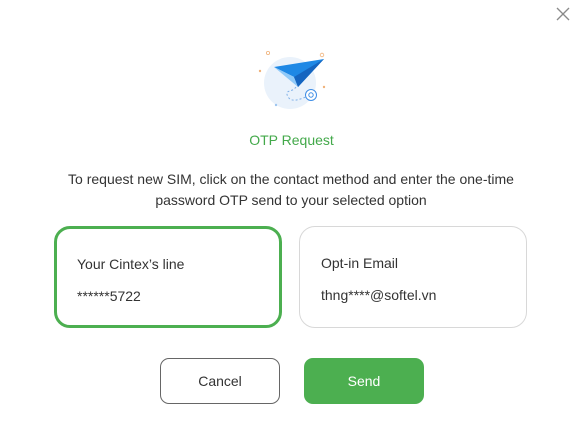 The width and height of the screenshot is (583, 446). I want to click on cancel-button: Cancel, so click(220, 381).